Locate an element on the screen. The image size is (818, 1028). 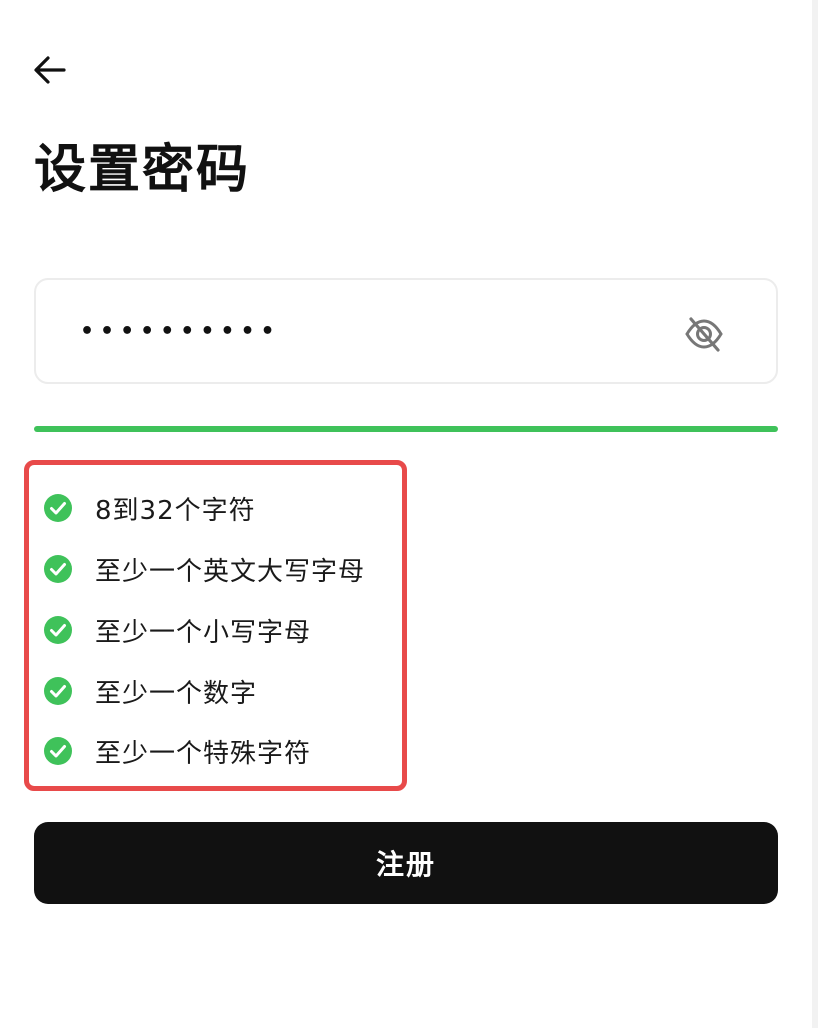
rule-label: 至少一个小写字母 is located at coordinates (203, 632).